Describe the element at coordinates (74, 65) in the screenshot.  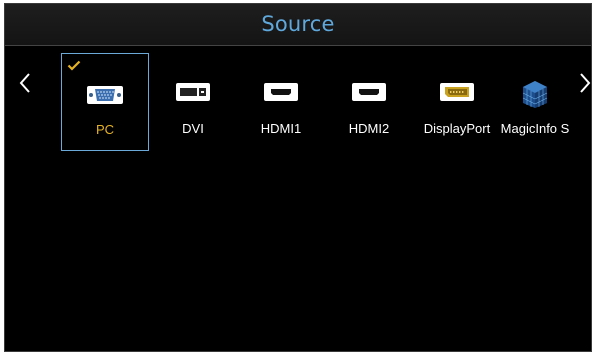
I see `checkmark-icon` at that location.